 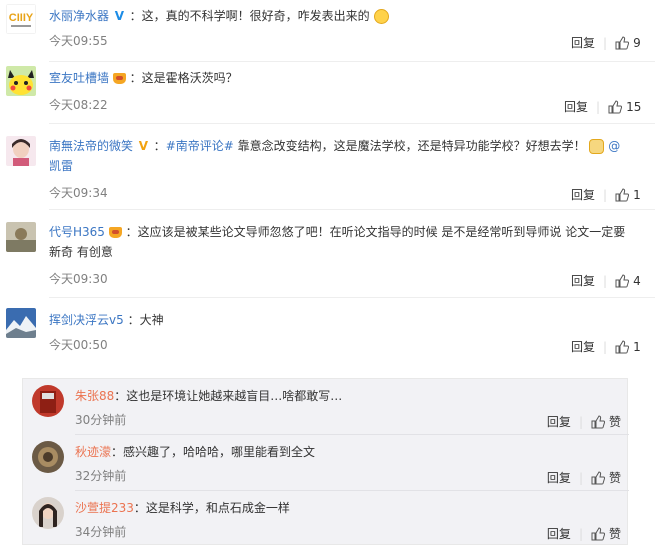 What do you see at coordinates (213, 452) in the screenshot?
I see `comment-text: ：感兴趣了，哈哈哈，哪里能看到全文` at bounding box center [213, 452].